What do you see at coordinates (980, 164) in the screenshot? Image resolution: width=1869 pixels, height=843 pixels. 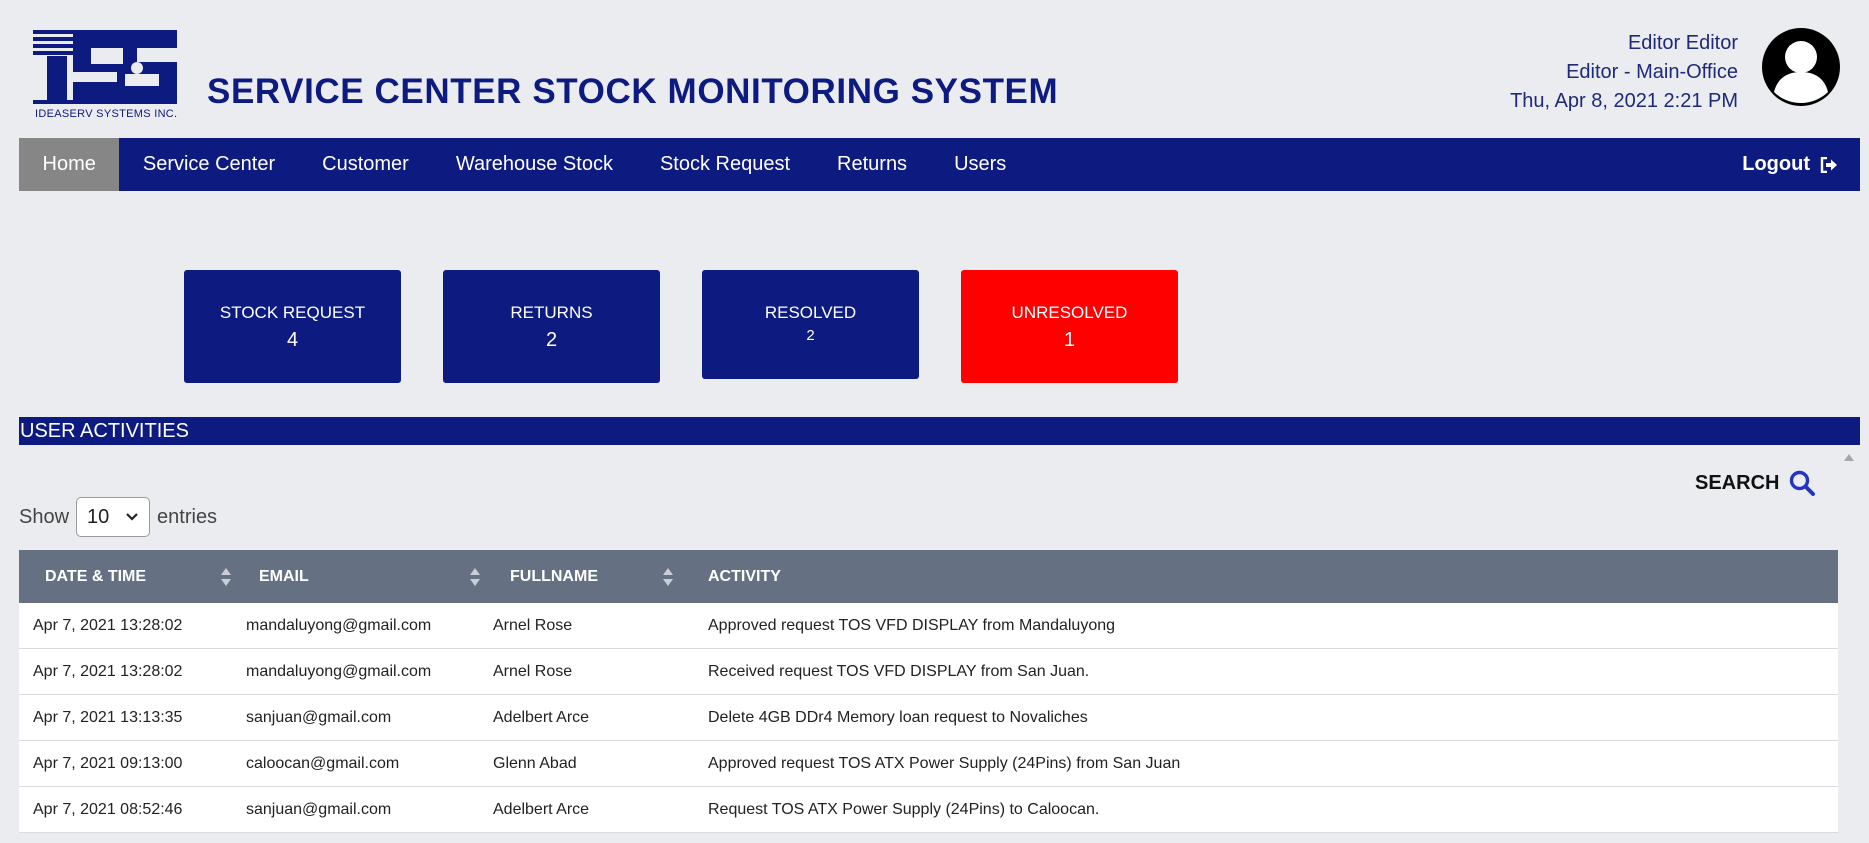 I see `nav-users: Users` at bounding box center [980, 164].